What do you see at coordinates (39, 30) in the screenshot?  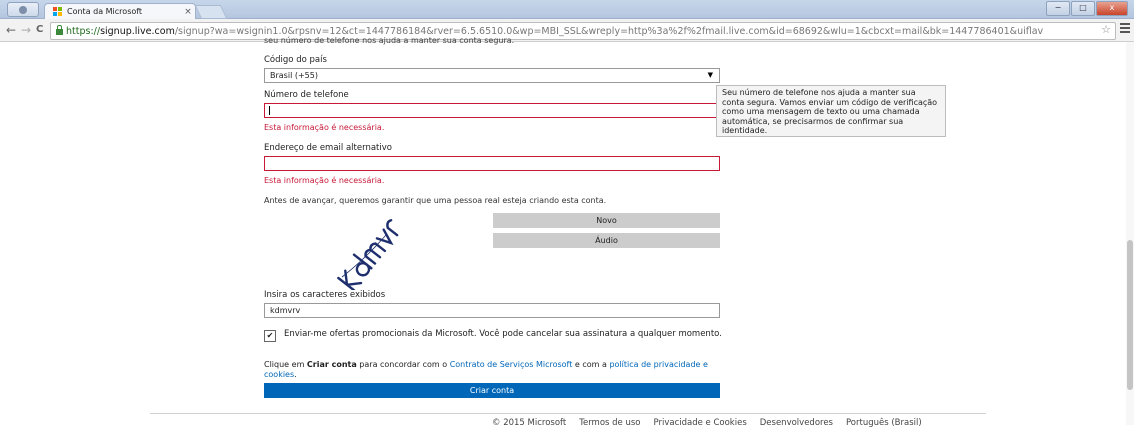 I see `reload-icon: C` at bounding box center [39, 30].